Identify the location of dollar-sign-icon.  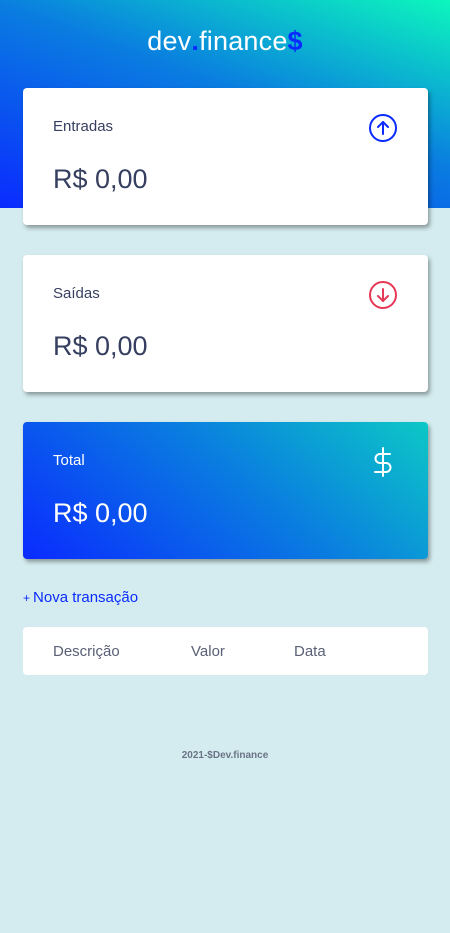
(383, 462).